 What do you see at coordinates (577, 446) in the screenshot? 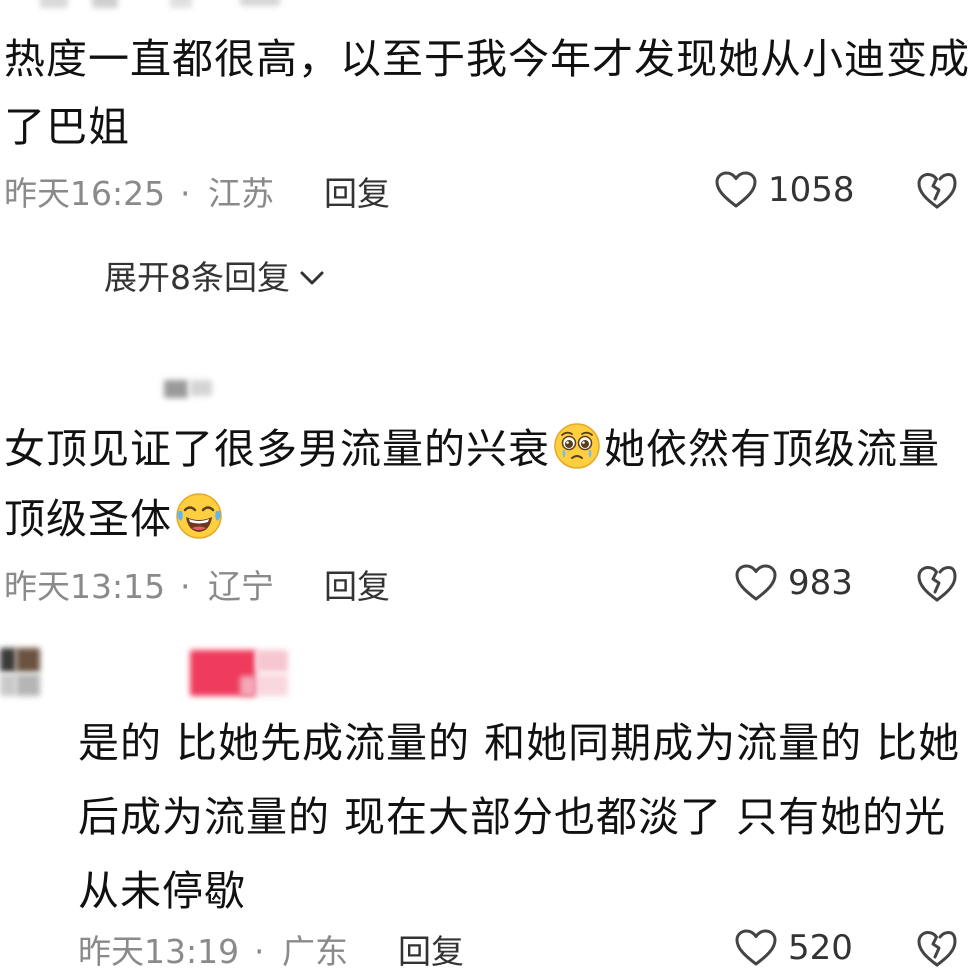
I see `pleading-face-emoji-icon` at bounding box center [577, 446].